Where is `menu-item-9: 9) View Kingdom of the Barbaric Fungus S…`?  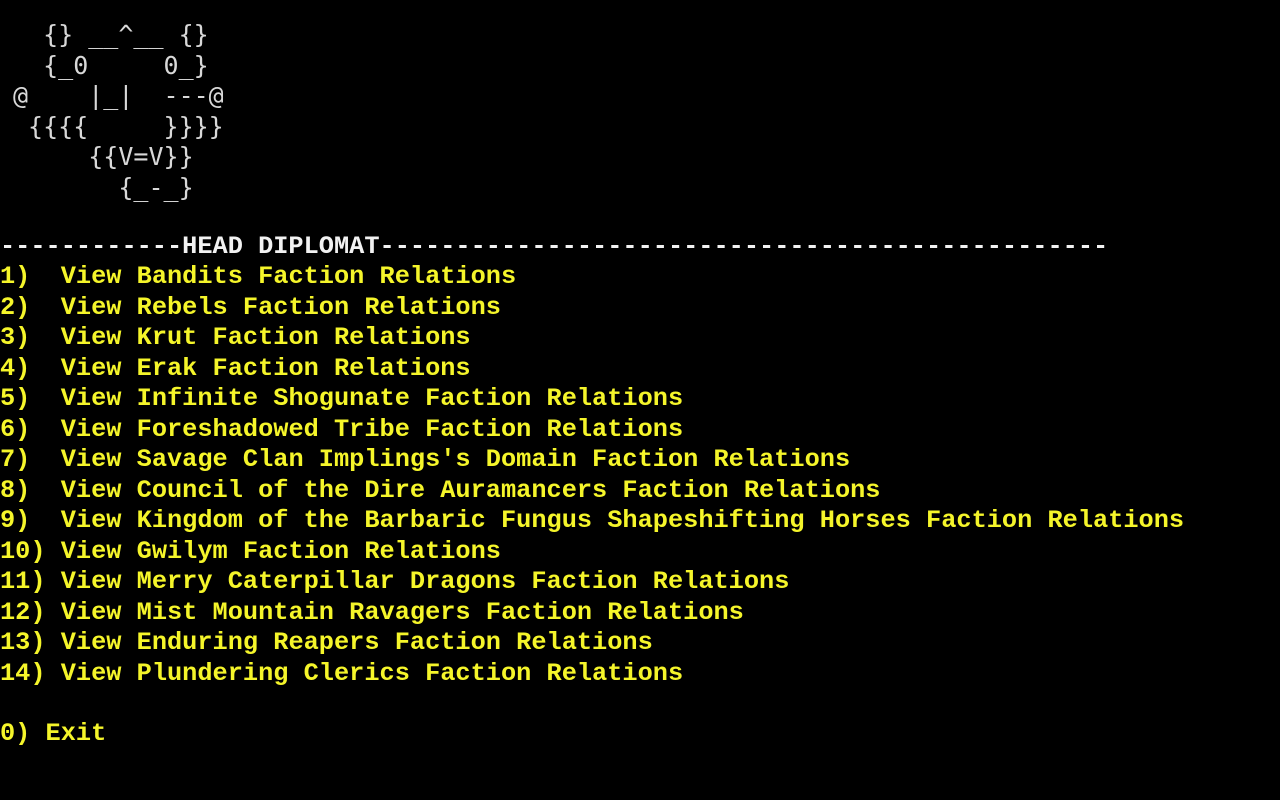 menu-item-9: 9) View Kingdom of the Barbaric Fungus S… is located at coordinates (592, 521).